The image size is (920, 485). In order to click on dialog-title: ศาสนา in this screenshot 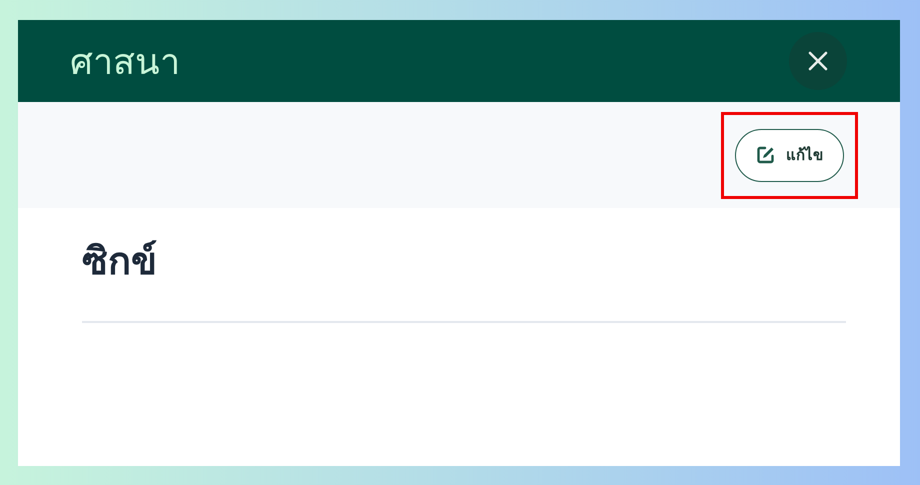, I will do `click(125, 62)`.